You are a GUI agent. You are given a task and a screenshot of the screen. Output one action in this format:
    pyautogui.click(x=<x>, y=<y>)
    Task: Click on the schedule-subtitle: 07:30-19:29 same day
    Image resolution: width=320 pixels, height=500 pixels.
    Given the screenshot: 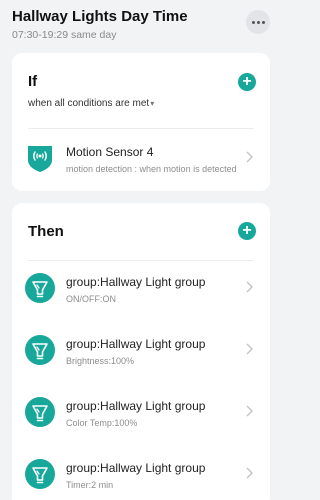 What is the action you would take?
    pyautogui.click(x=64, y=35)
    